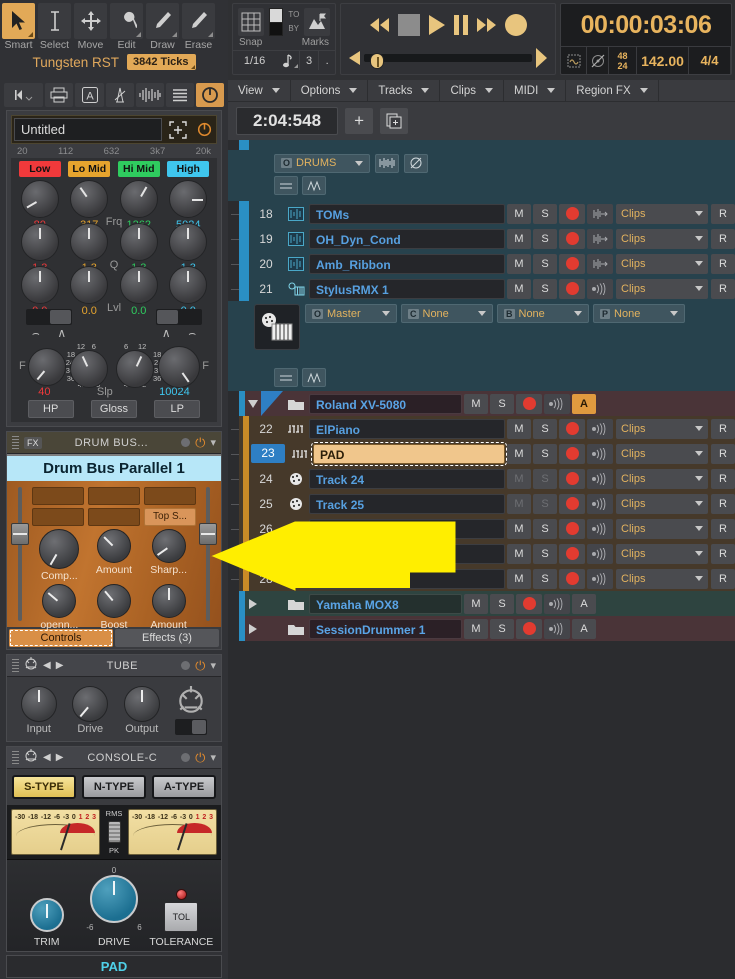  I want to click on bell-shape-icon: ⌢, so click(192, 333).